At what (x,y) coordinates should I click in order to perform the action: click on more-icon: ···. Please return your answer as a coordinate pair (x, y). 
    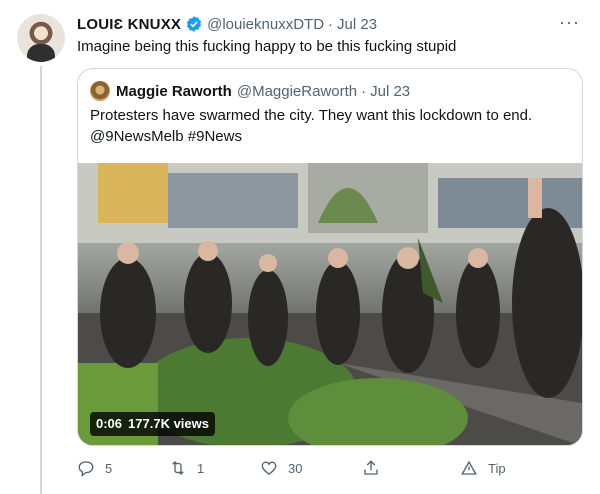
    Looking at the image, I should click on (569, 22).